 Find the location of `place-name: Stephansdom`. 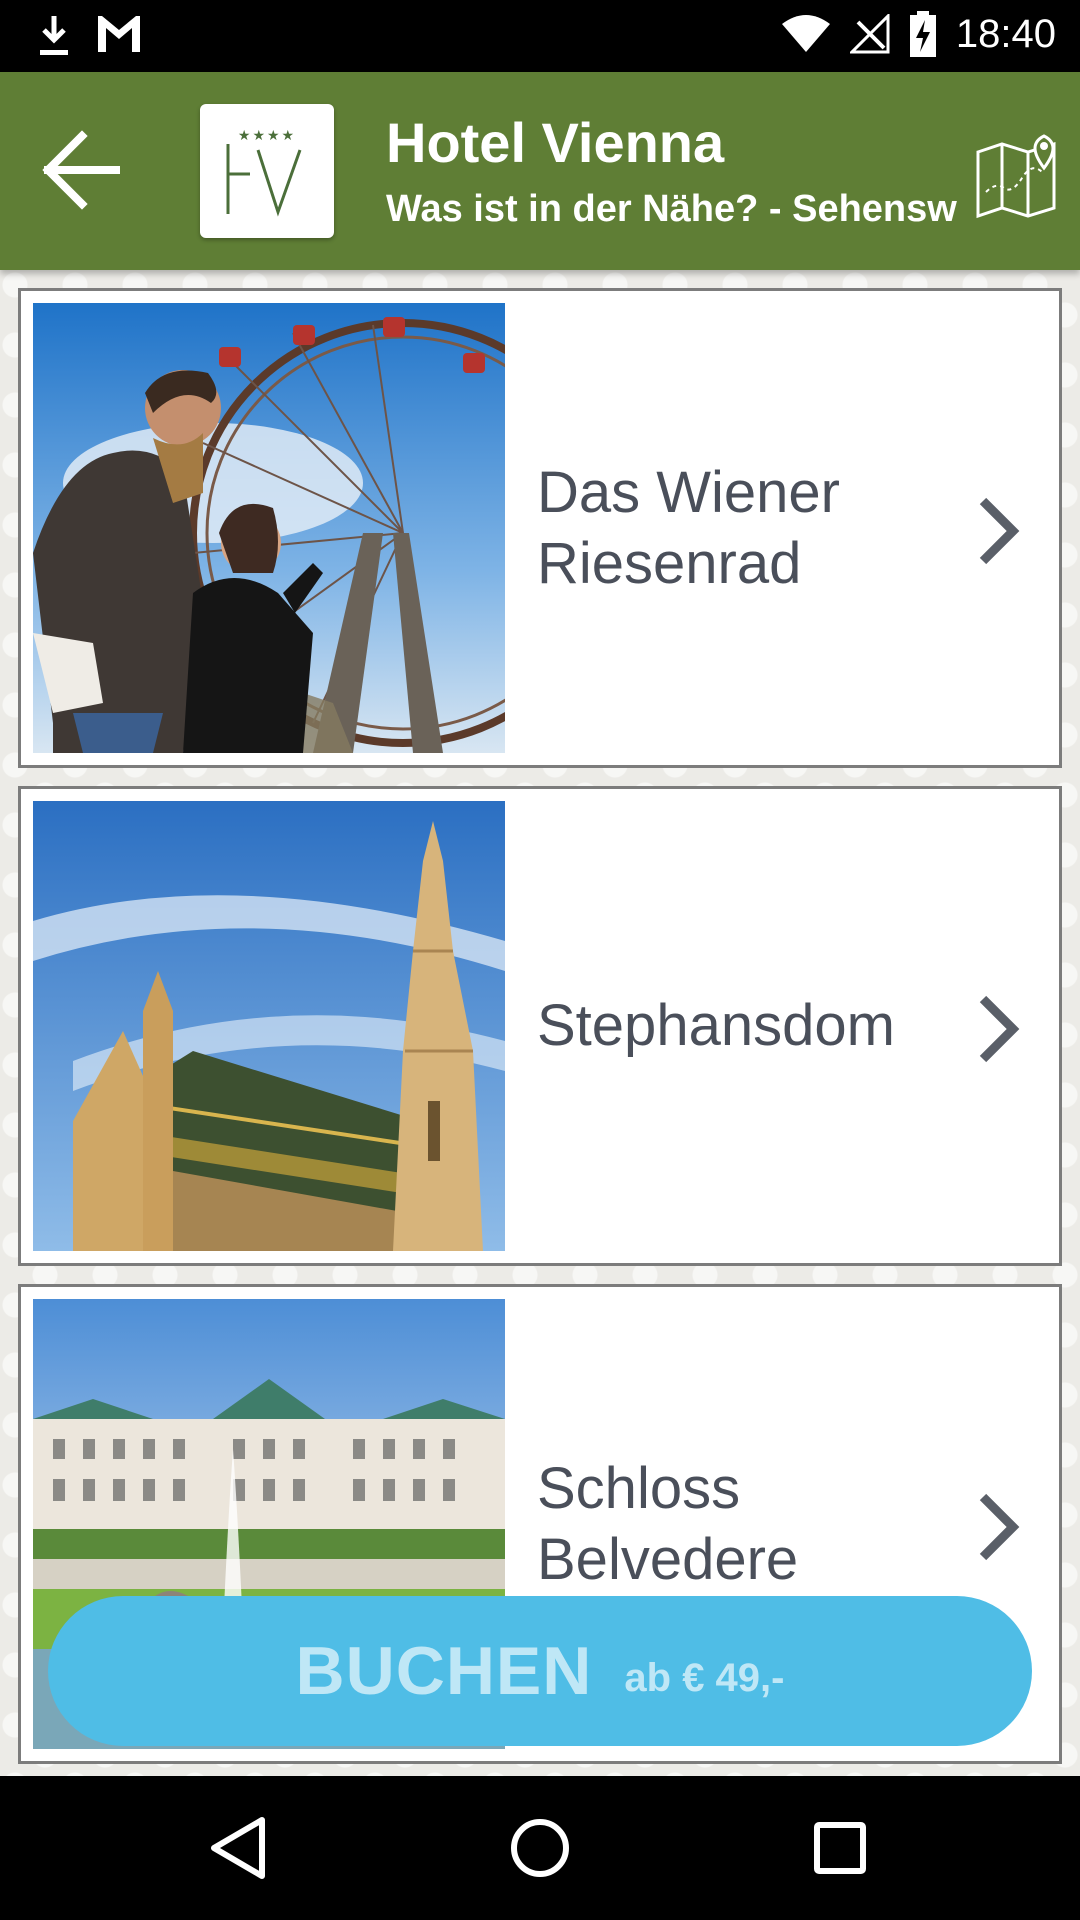

place-name: Stephansdom is located at coordinates (716, 1026).